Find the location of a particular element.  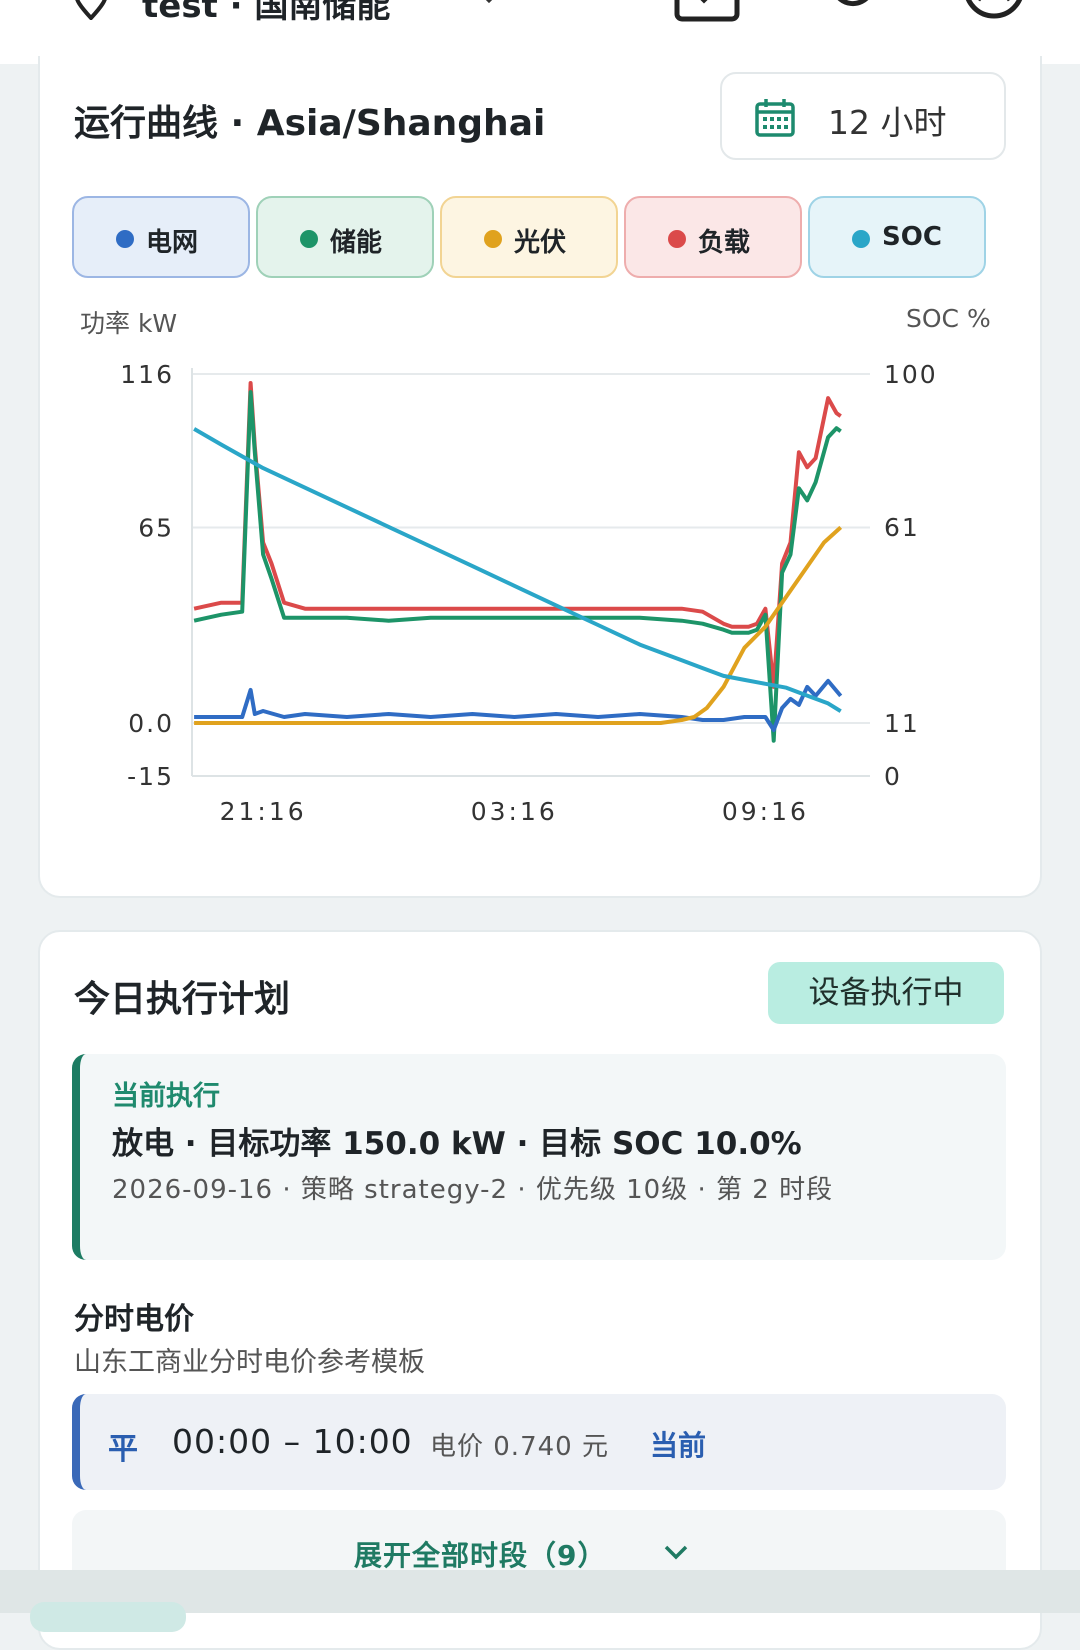

y-right-tick-label: 11 is located at coordinates (902, 723).